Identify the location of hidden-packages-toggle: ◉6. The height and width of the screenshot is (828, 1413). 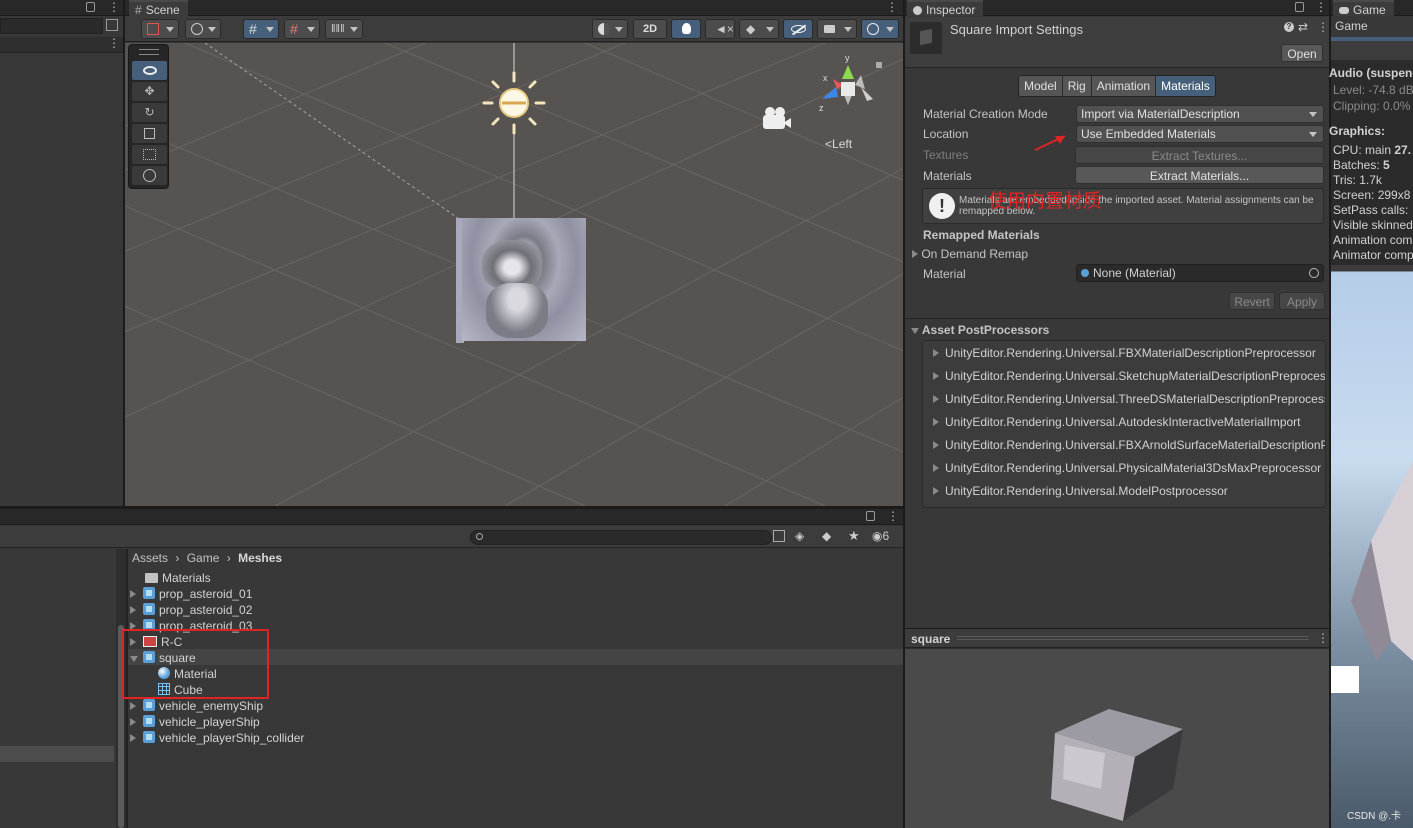
(880, 536).